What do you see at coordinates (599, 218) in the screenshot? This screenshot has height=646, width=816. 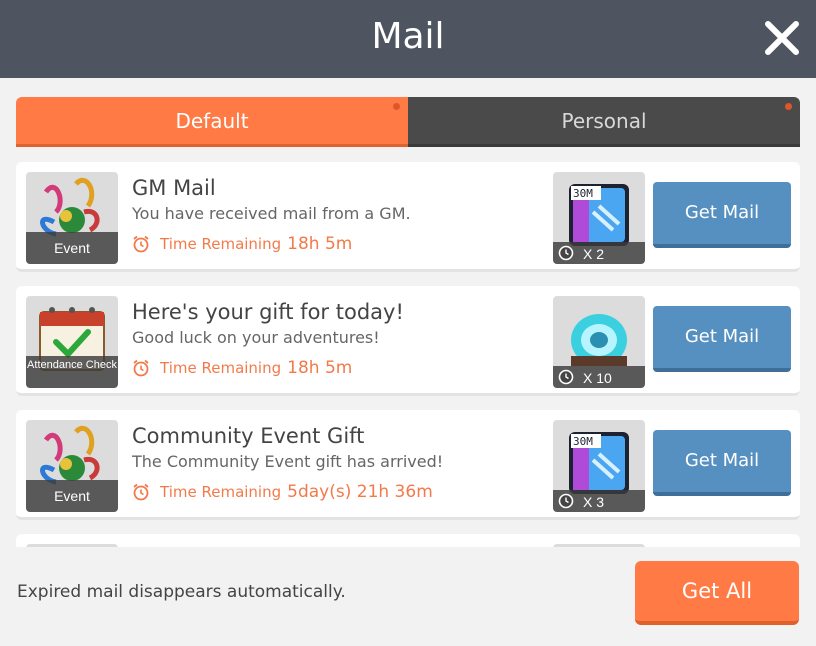 I see `reward-item: 30M X 2` at bounding box center [599, 218].